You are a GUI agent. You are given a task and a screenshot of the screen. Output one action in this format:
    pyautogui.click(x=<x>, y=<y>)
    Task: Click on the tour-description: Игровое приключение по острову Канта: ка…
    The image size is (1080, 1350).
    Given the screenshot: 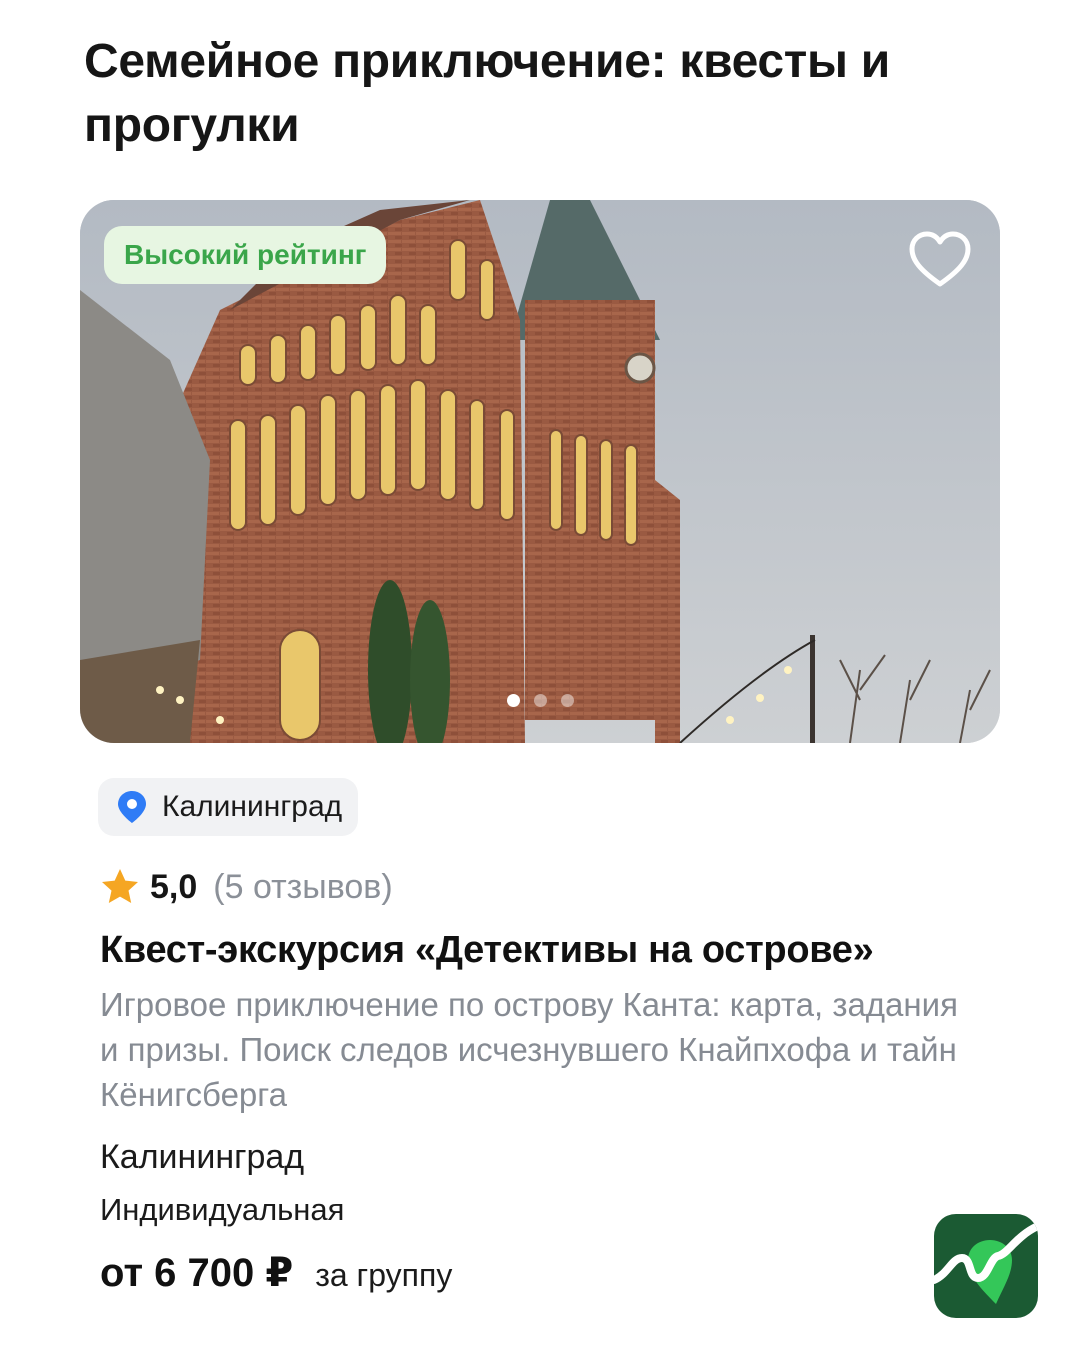 What is the action you would take?
    pyautogui.click(x=529, y=1049)
    